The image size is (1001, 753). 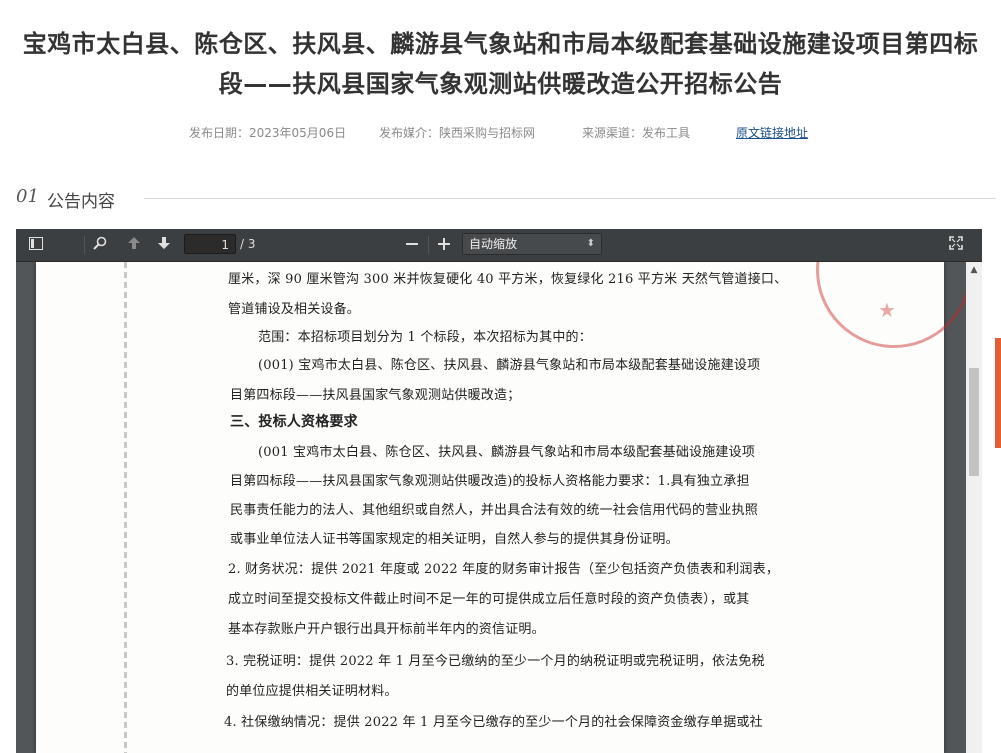 What do you see at coordinates (375, 395) in the screenshot?
I see `doc-line: 目第四标段——扶风县国家气象观测站供暖改造；` at bounding box center [375, 395].